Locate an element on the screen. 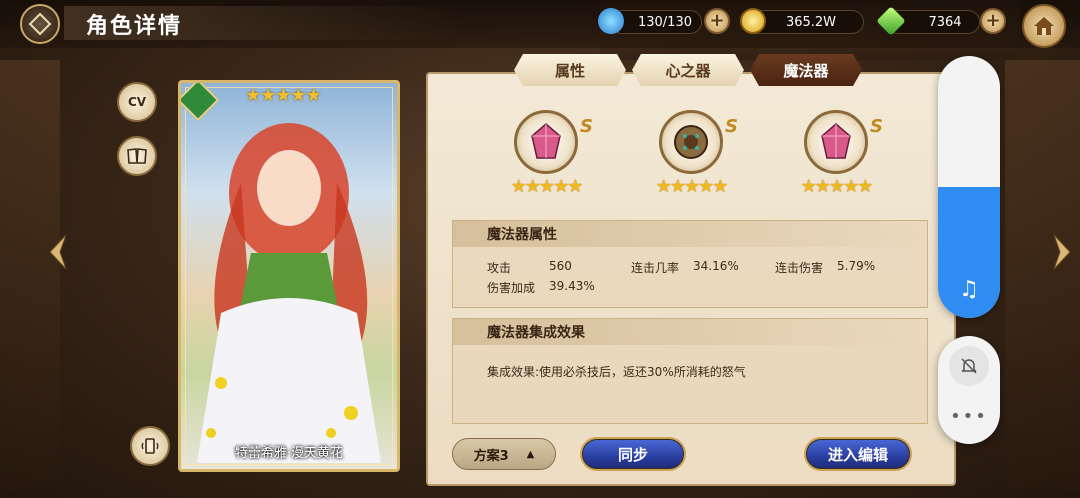 This screenshot has width=1080, height=498. gold-value: 365.2W is located at coordinates (811, 22).